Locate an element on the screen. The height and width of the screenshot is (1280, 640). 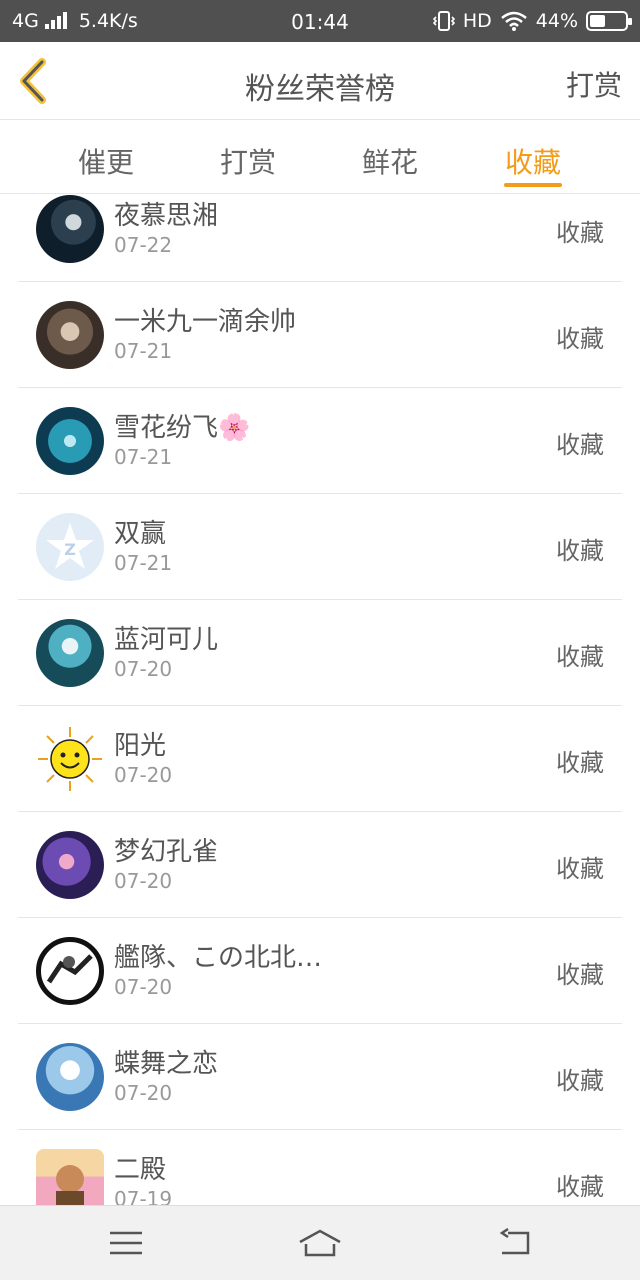
fan-name: 雪花纷飞🌸 is located at coordinates (182, 428).